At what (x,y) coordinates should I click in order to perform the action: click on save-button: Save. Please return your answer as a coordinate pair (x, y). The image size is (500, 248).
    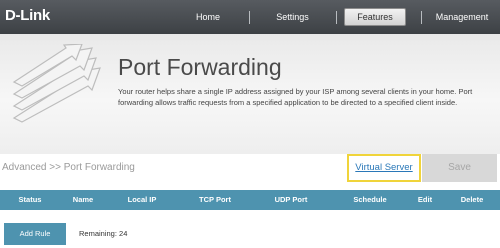
    Looking at the image, I should click on (459, 168).